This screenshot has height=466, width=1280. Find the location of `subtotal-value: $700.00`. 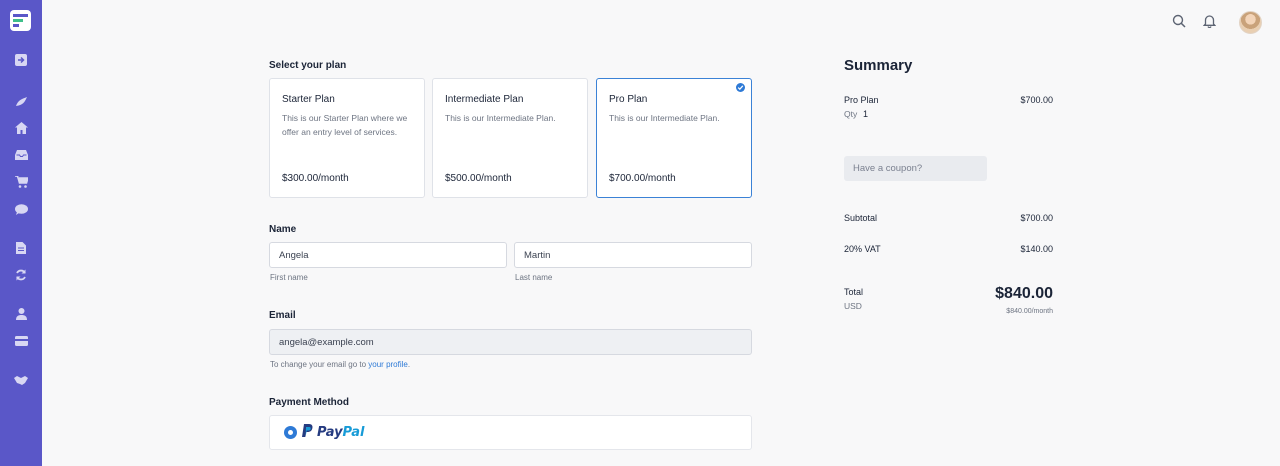

subtotal-value: $700.00 is located at coordinates (1036, 218).